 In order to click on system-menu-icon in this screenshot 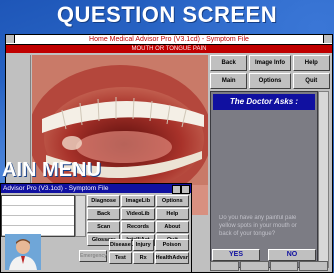, I will do `click(10, 39)`.